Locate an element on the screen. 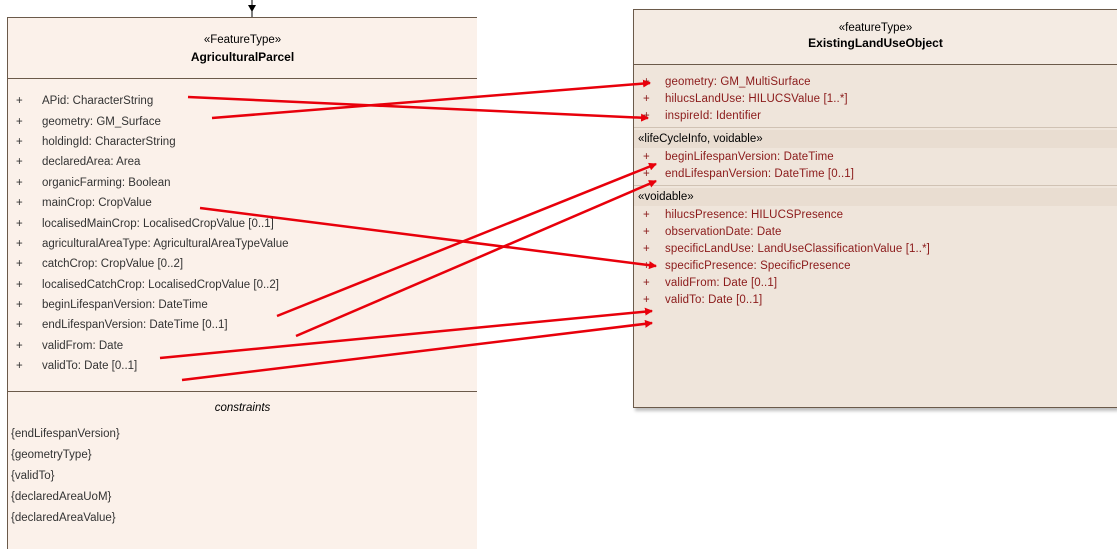 This screenshot has width=1117, height=549. mapping-arrow-beginlifespan is located at coordinates (466, 240).